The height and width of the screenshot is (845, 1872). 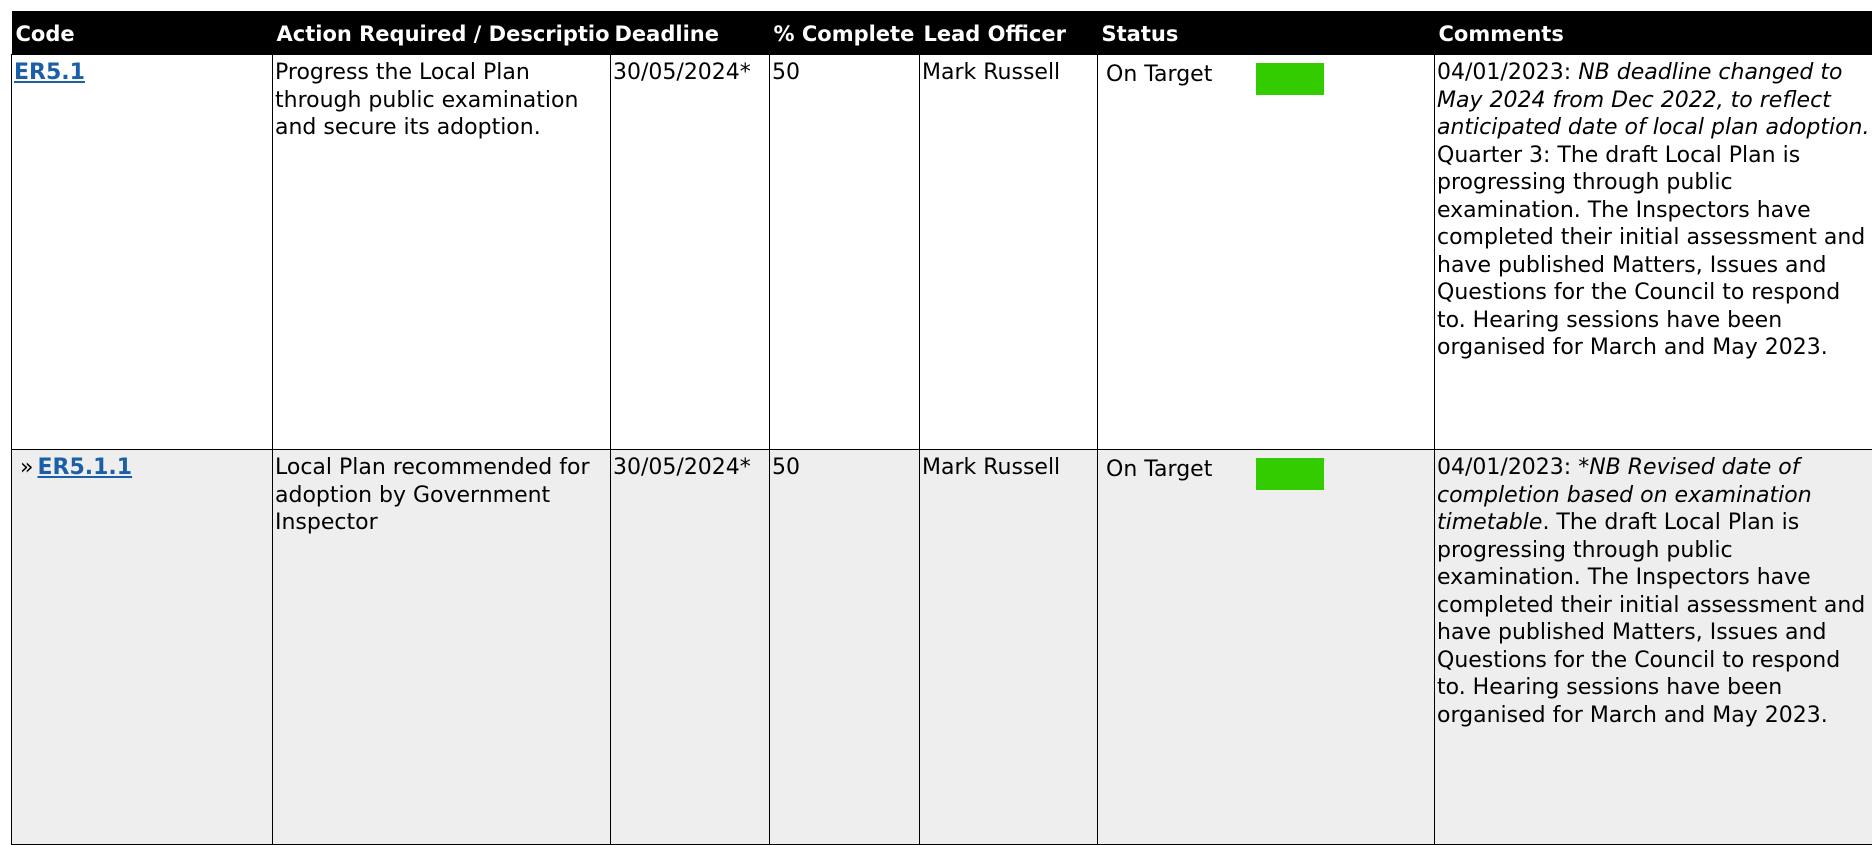 What do you see at coordinates (1507, 72) in the screenshot?
I see `comment-date: 04/01/2023:` at bounding box center [1507, 72].